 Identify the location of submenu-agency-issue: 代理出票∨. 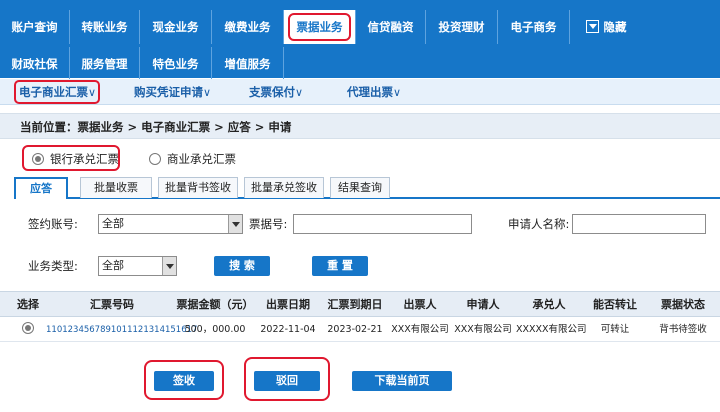
(374, 92).